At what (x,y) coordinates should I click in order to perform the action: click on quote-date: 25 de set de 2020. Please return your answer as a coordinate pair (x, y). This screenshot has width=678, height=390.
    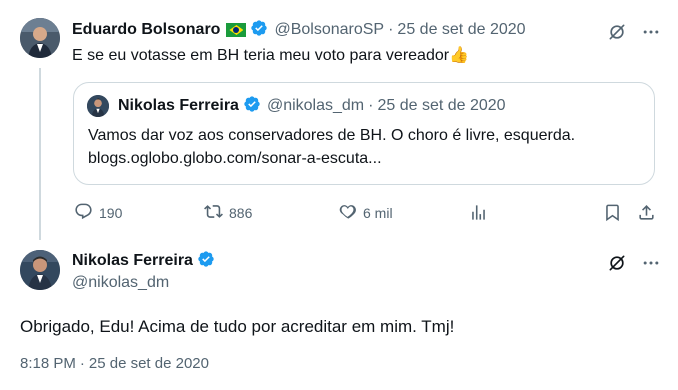
    Looking at the image, I should click on (441, 105).